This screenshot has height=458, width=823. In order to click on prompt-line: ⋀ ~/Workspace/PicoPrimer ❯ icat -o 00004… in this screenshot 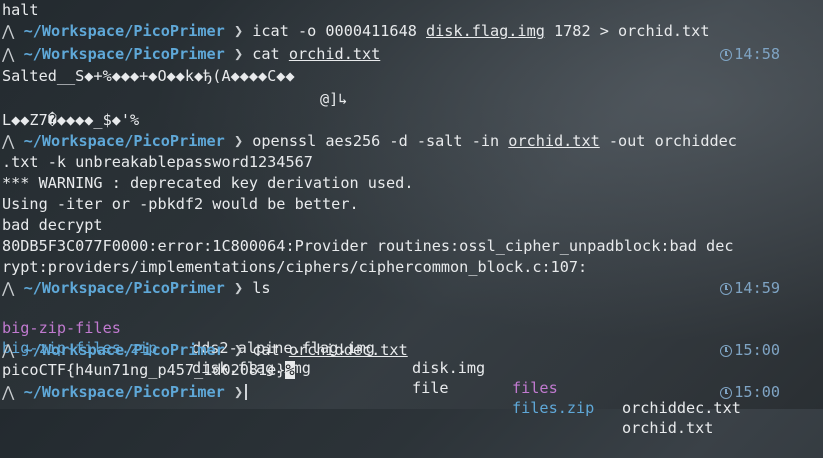, I will do `click(355, 31)`.